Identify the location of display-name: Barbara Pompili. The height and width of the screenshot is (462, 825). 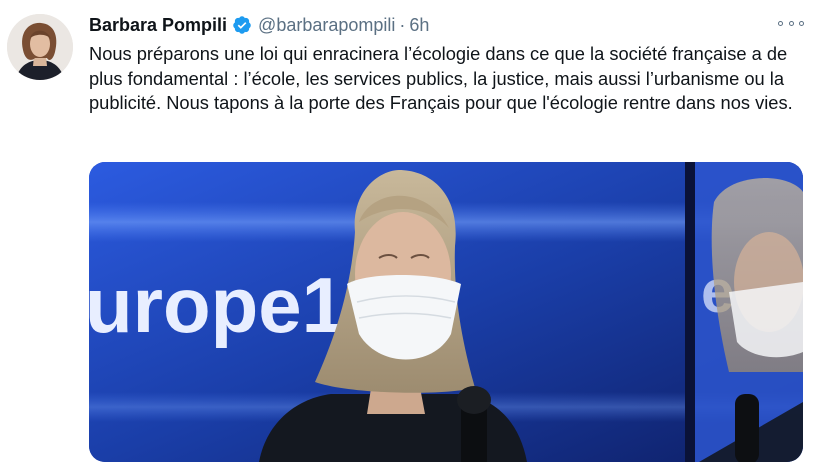
(158, 25).